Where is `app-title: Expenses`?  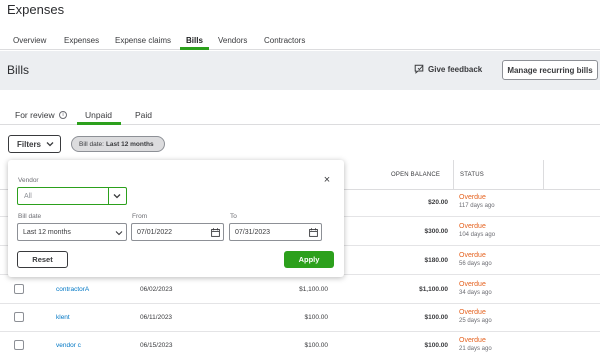 app-title: Expenses is located at coordinates (36, 9).